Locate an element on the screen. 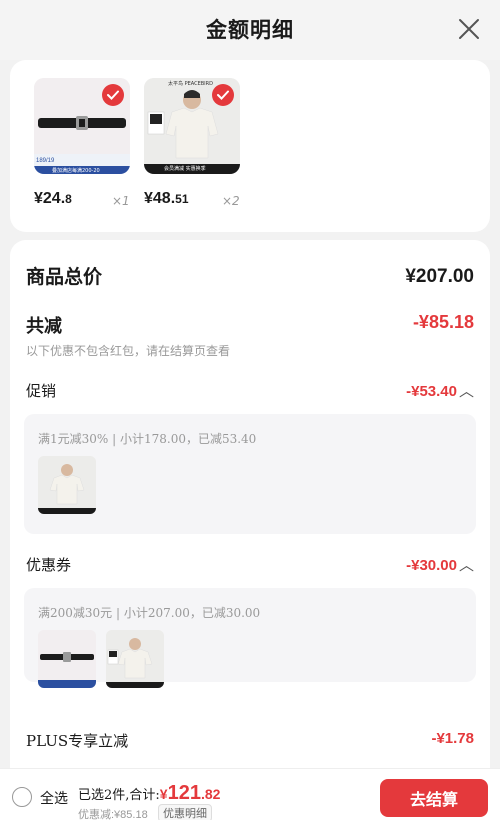 This screenshot has height=820, width=500. discount-note: 以下优惠不包含红包，请在结算页查看 is located at coordinates (128, 351).